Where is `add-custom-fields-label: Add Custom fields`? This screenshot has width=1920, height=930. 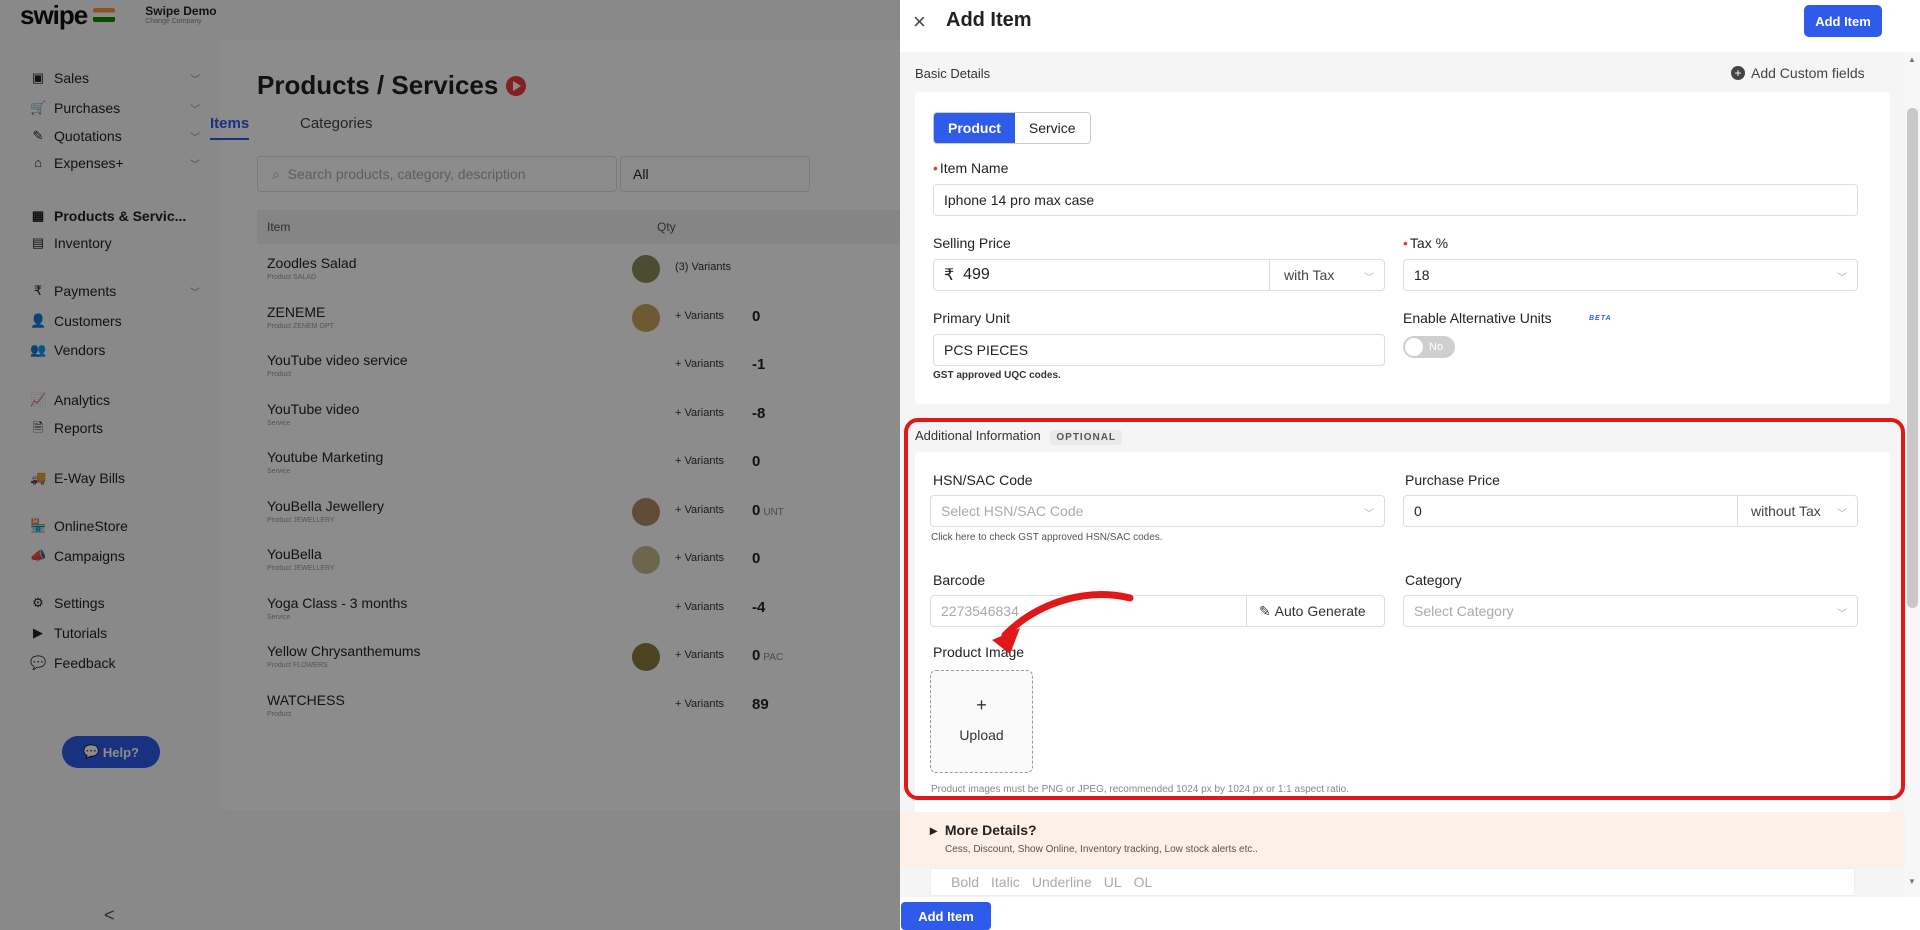
add-custom-fields-label: Add Custom fields is located at coordinates (1808, 73).